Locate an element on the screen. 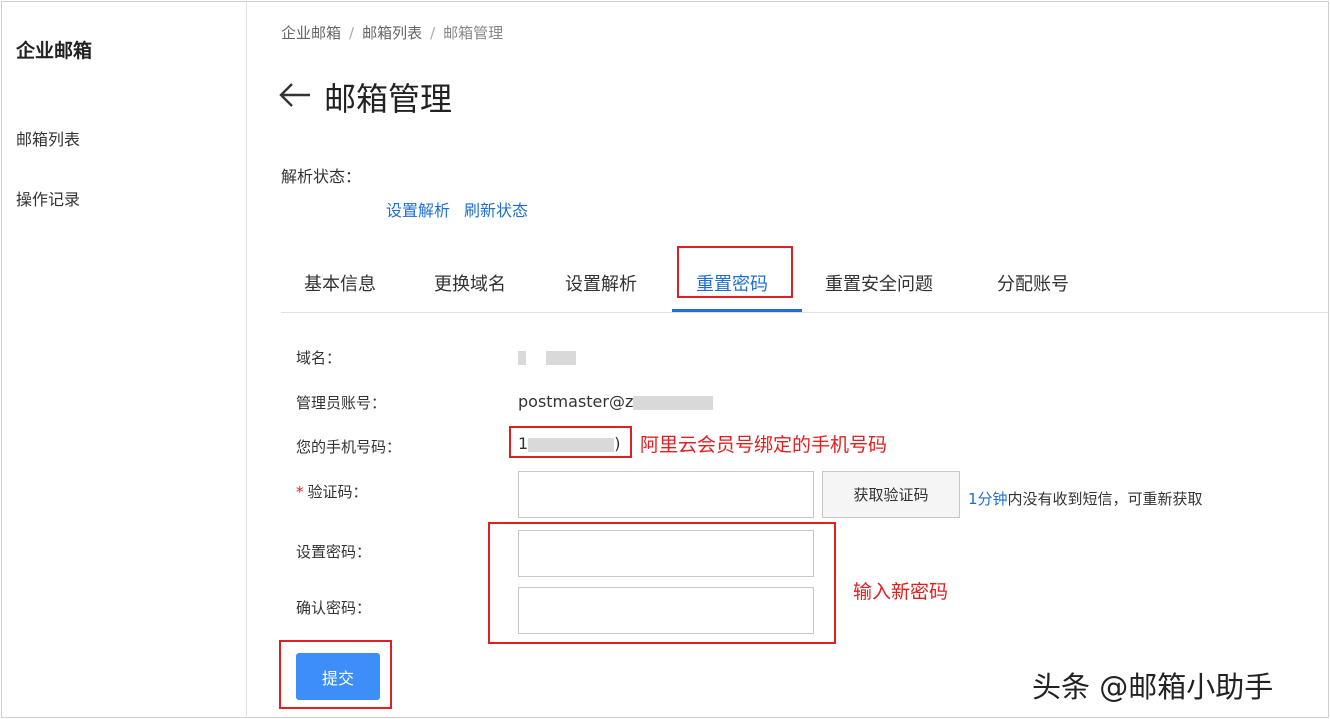 This screenshot has width=1330, height=719. dns-status-label: 解析状态： is located at coordinates (321, 176).